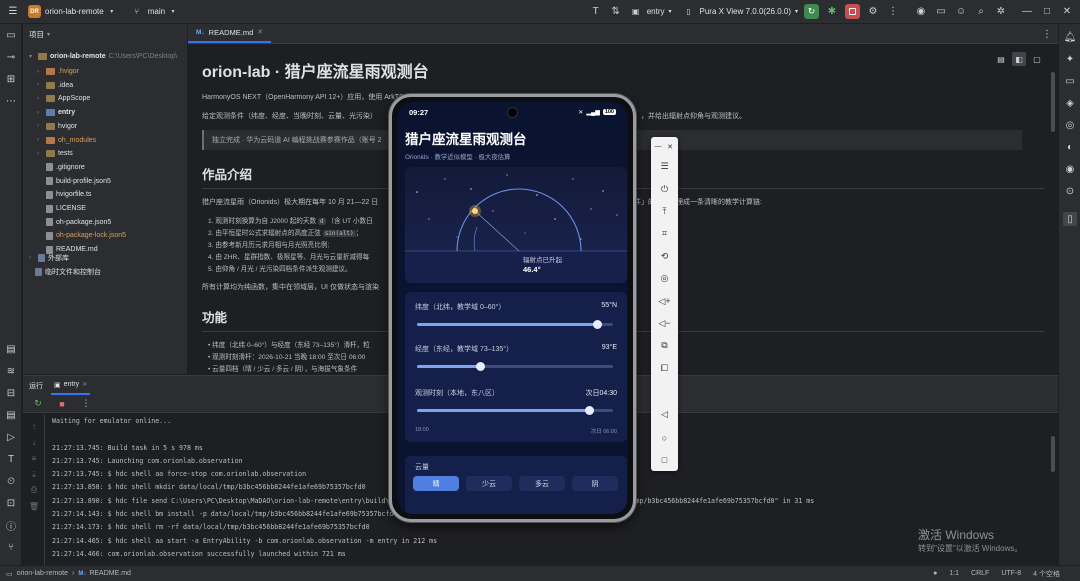 The width and height of the screenshot is (1080, 581). I want to click on tree-item: › tests, so click(55, 153).